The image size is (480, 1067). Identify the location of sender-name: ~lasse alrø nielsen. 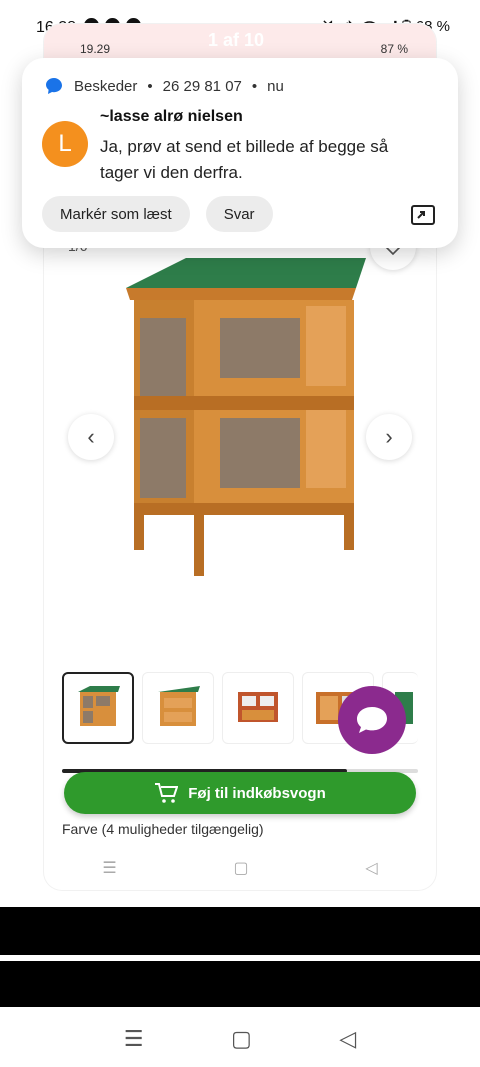
(171, 116).